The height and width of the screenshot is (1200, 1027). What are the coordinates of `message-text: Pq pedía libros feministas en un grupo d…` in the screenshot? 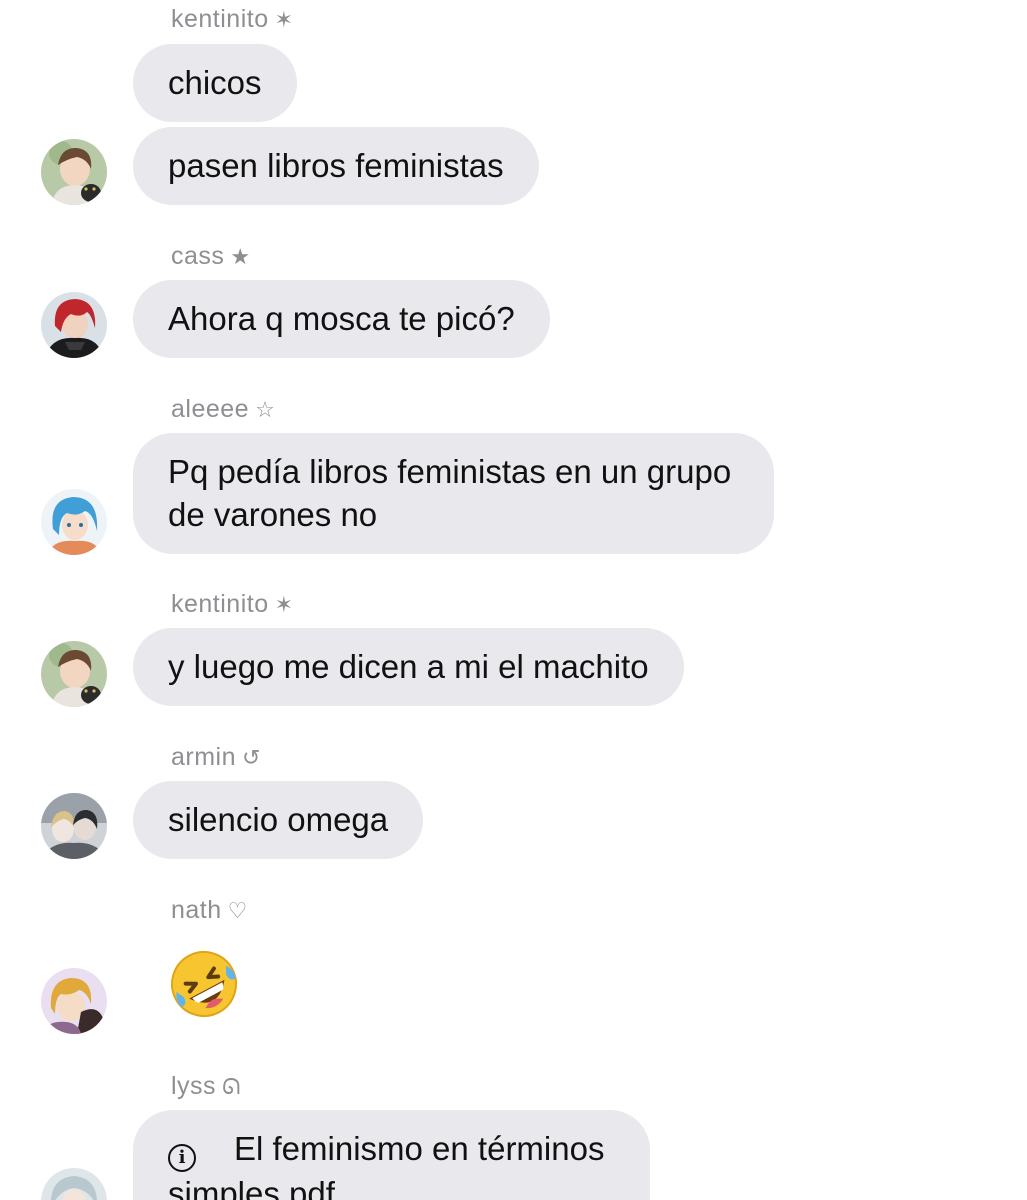 It's located at (450, 493).